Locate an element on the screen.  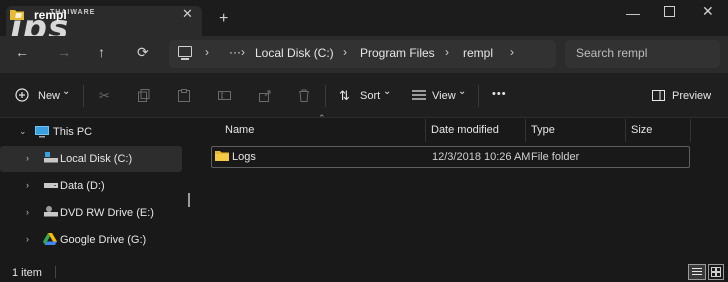
view-icon is located at coordinates (419, 95).